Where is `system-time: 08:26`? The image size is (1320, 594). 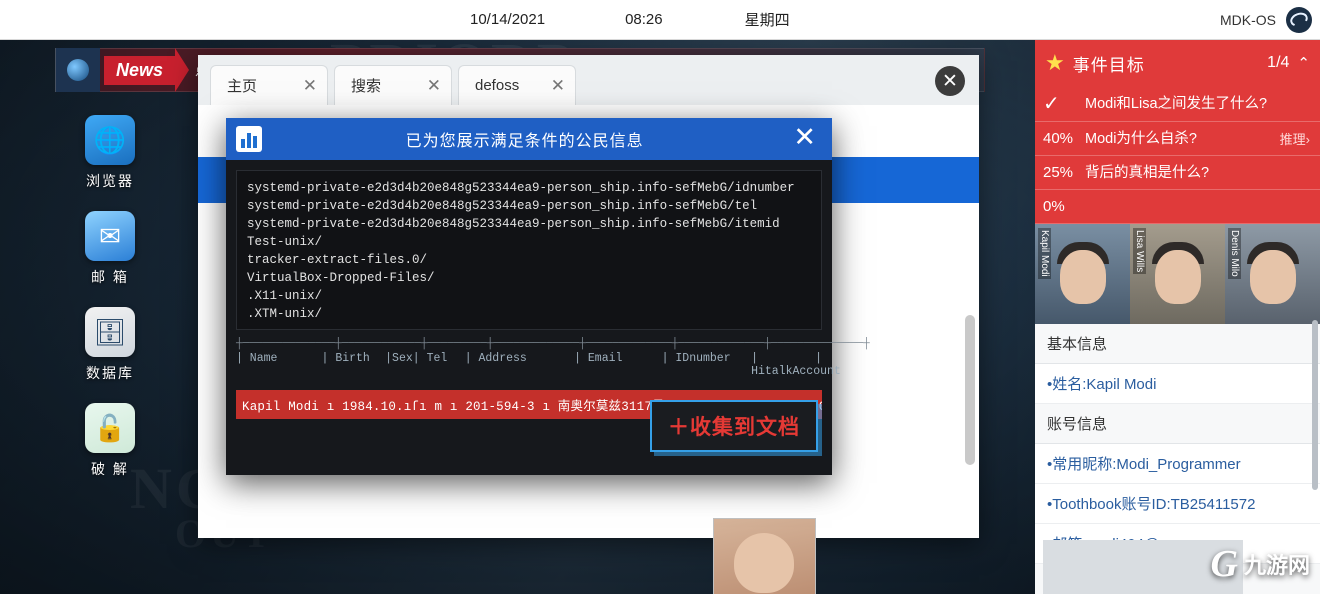 system-time: 08:26 is located at coordinates (644, 19).